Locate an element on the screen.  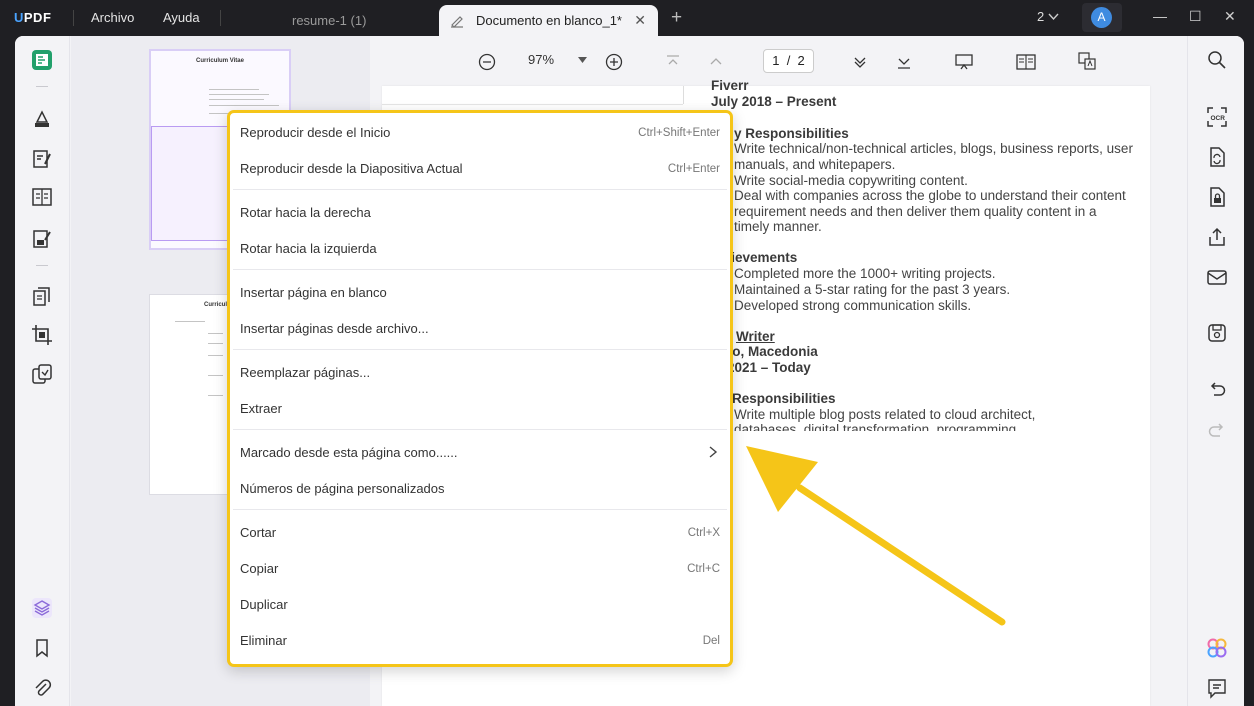
bookmark-icon is located at coordinates (42, 648).